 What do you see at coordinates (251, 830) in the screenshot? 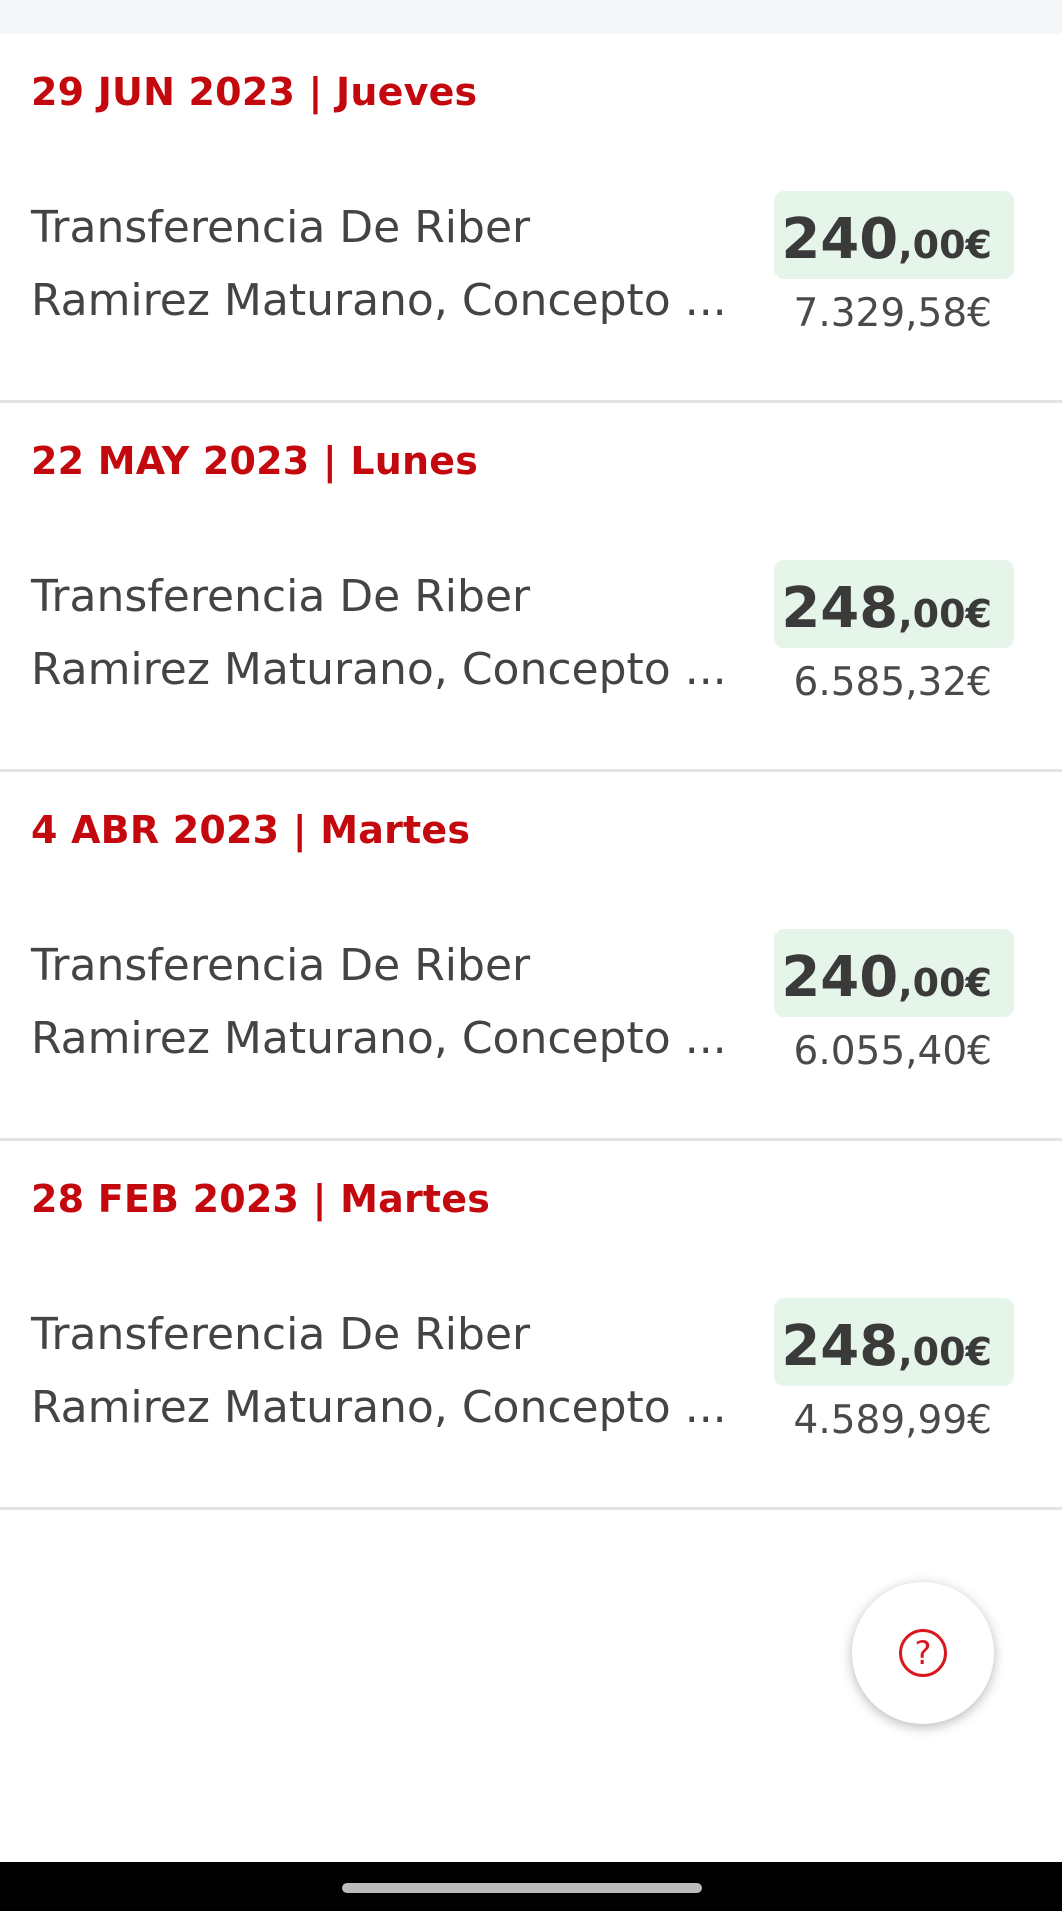
I see `transaction-date-header: 4 ABR 2023 | Martes` at bounding box center [251, 830].